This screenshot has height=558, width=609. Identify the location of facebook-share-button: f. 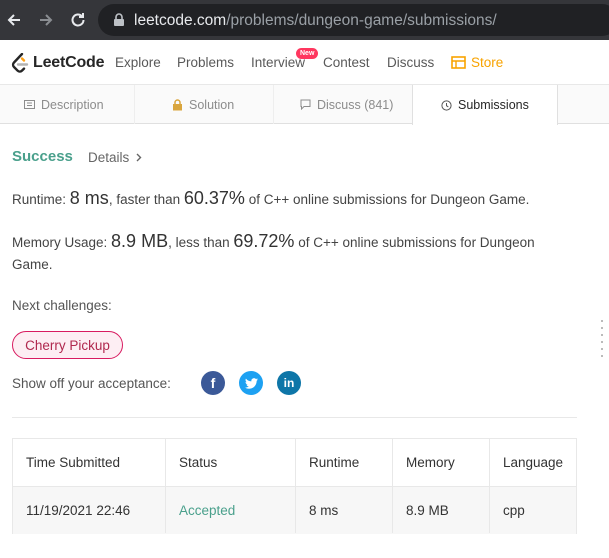
(213, 383).